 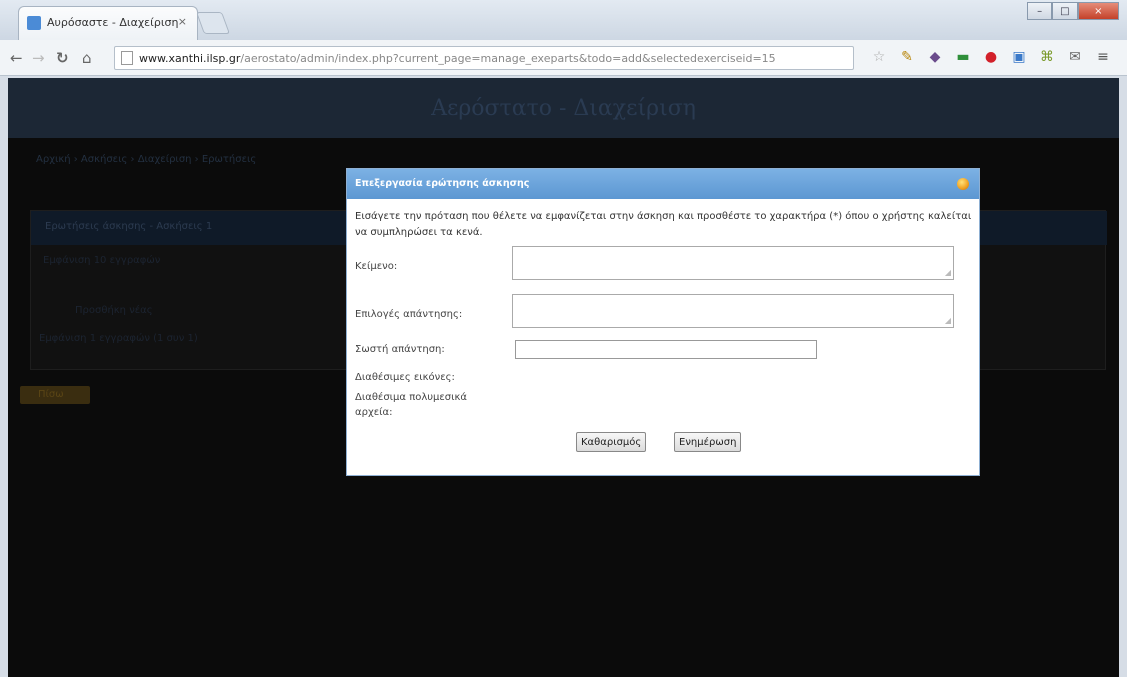 What do you see at coordinates (182, 21) in the screenshot?
I see `tab-close-icon: ×` at bounding box center [182, 21].